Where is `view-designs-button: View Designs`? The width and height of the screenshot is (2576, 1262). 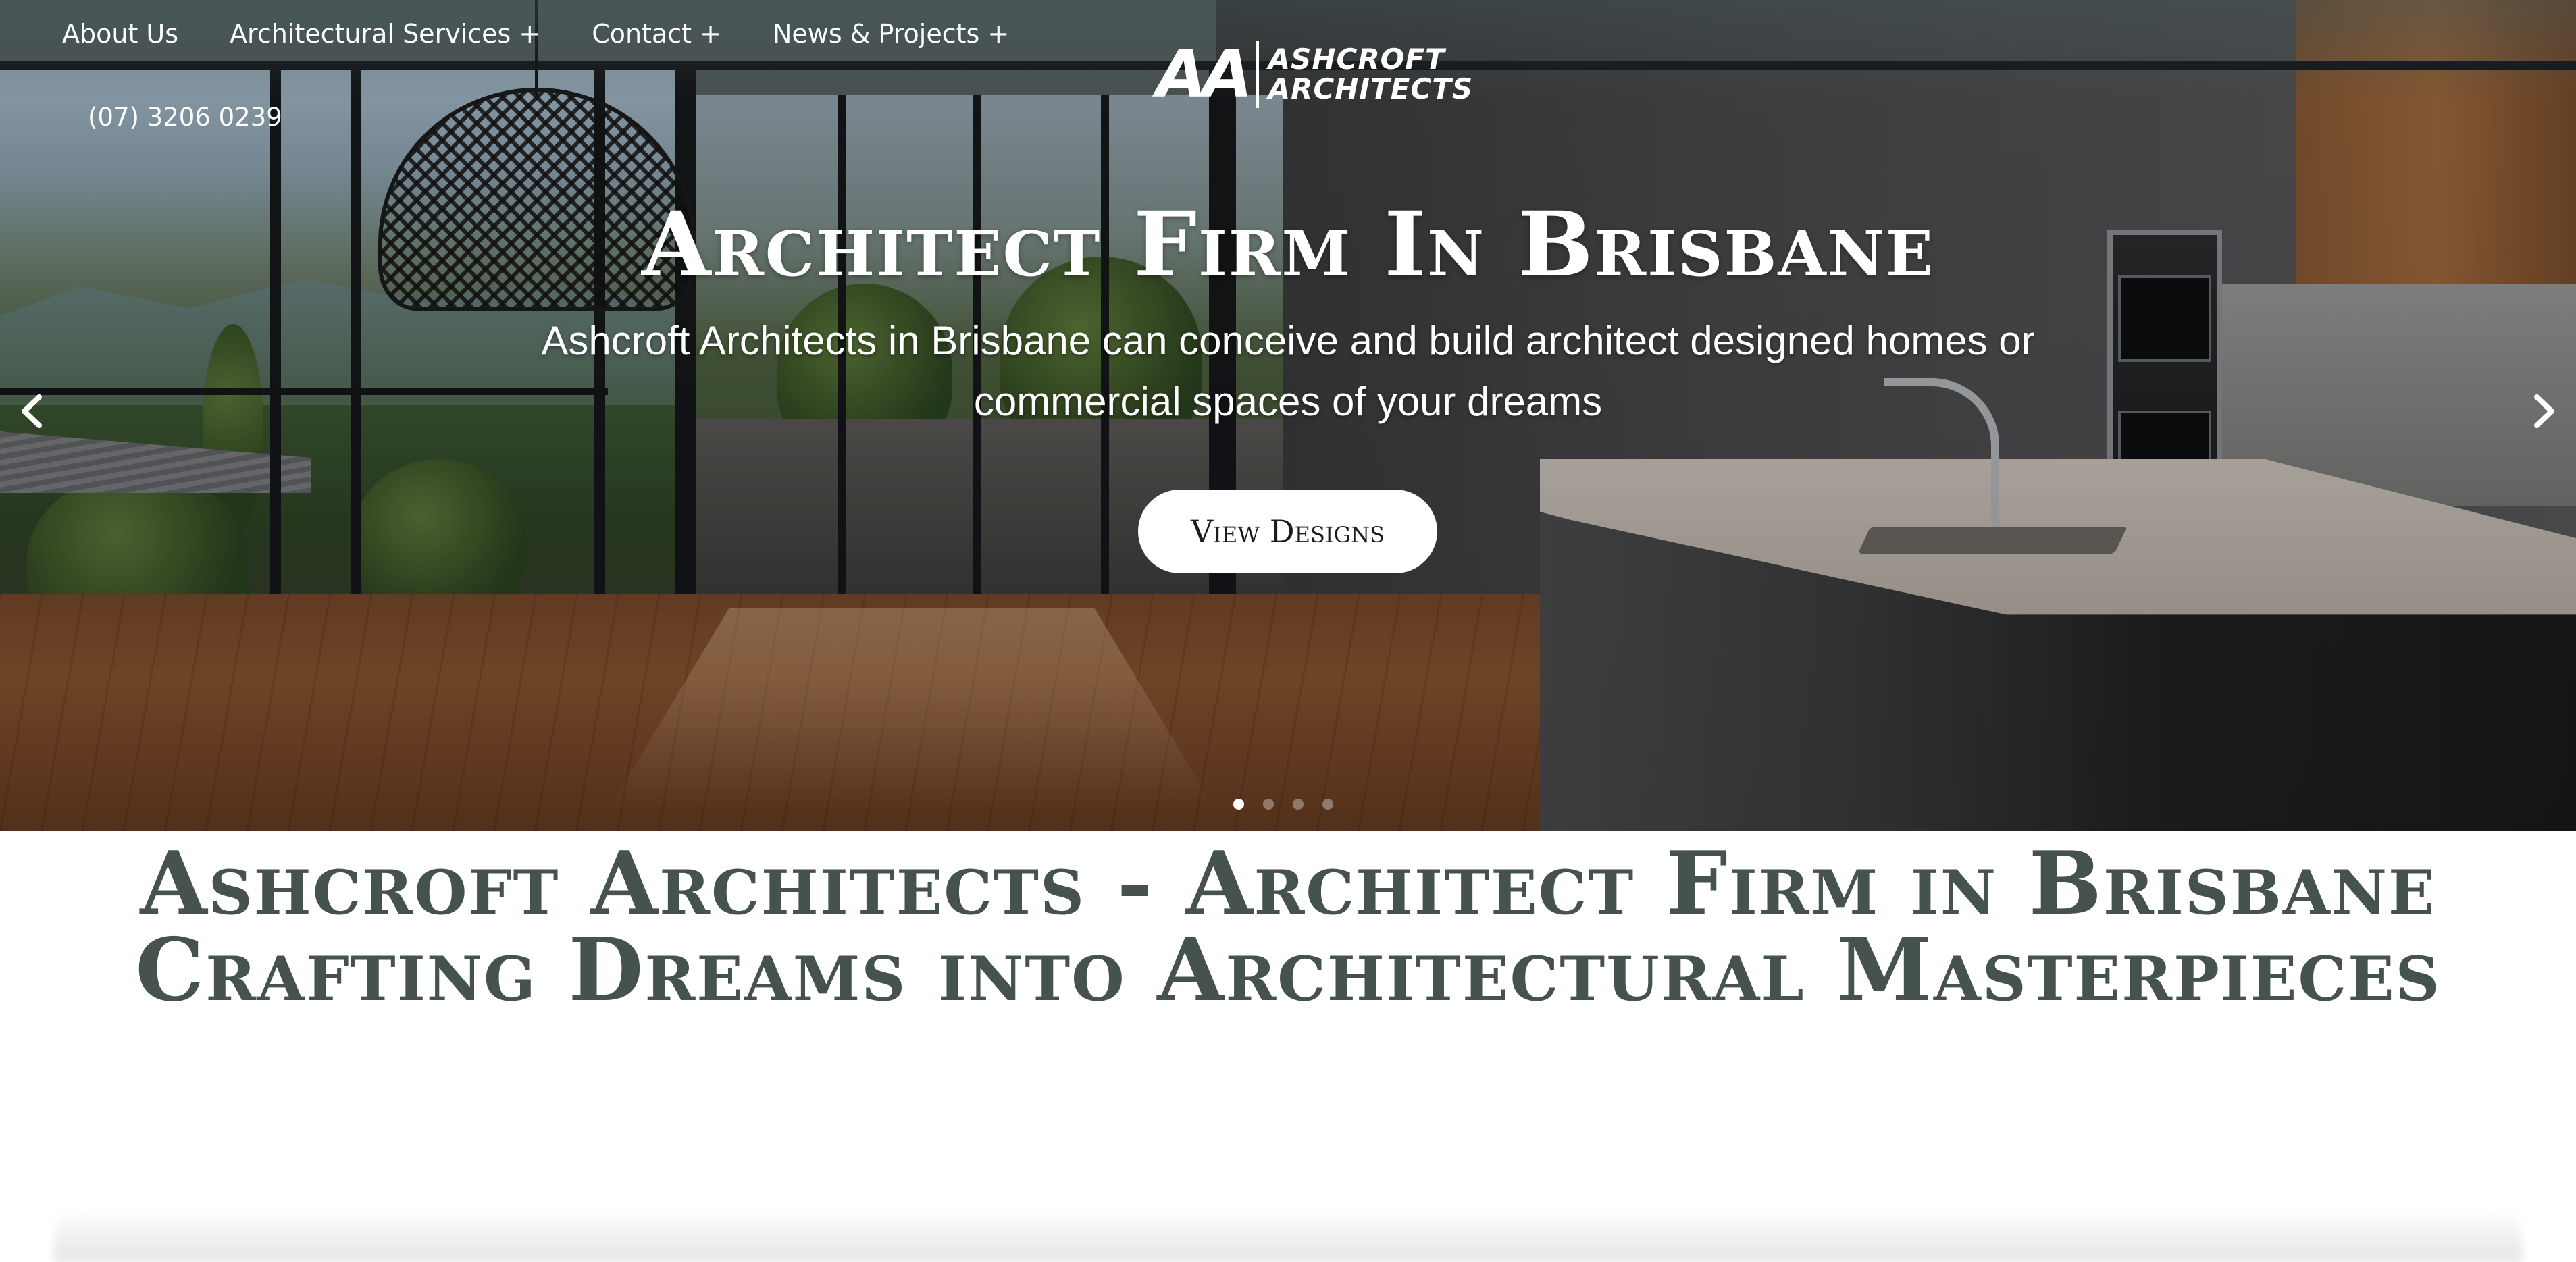
view-designs-button: View Designs is located at coordinates (1287, 531).